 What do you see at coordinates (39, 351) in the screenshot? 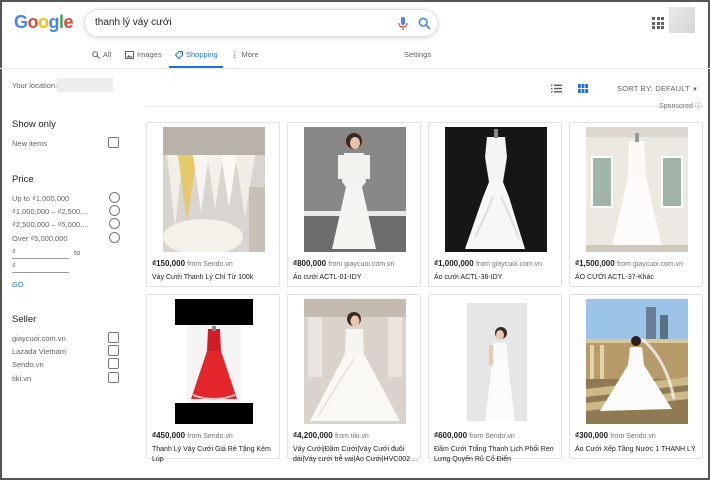
I see `seller-option: Lazada Vietnam` at bounding box center [39, 351].